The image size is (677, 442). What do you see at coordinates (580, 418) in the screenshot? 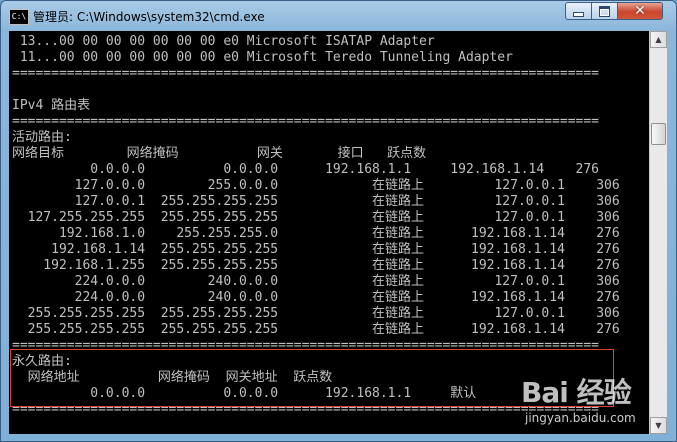
I see `watermark-url: jingyan.baidu.com` at bounding box center [580, 418].